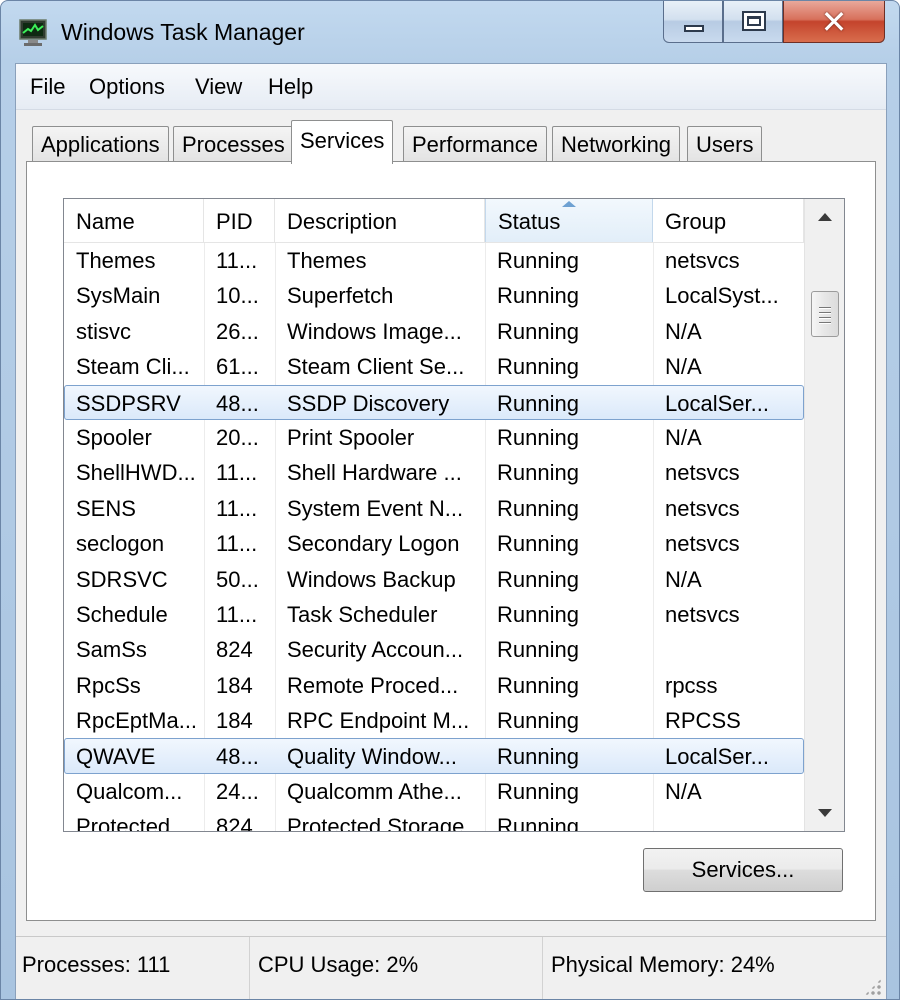  I want to click on status-processes: Processes: 111, so click(133, 968).